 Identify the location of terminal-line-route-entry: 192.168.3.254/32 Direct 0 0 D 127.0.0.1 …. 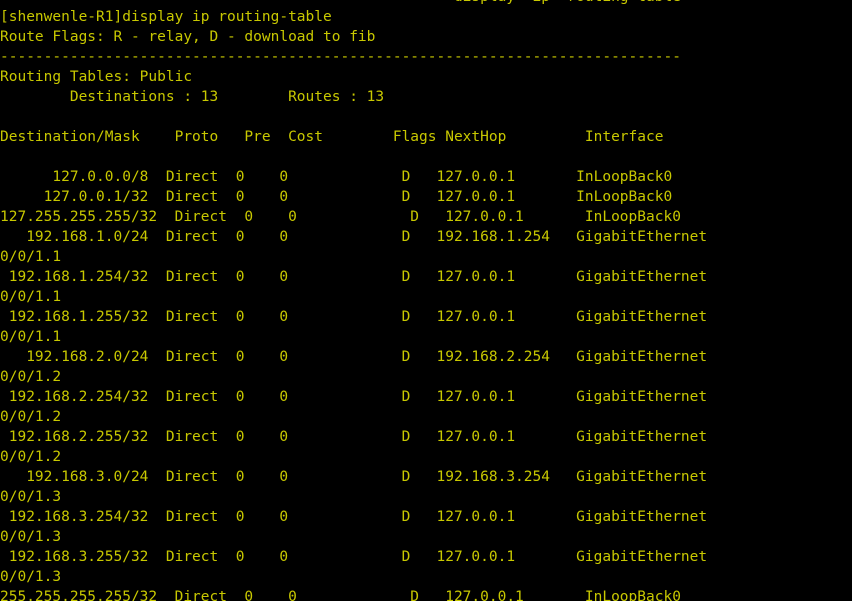
(354, 517).